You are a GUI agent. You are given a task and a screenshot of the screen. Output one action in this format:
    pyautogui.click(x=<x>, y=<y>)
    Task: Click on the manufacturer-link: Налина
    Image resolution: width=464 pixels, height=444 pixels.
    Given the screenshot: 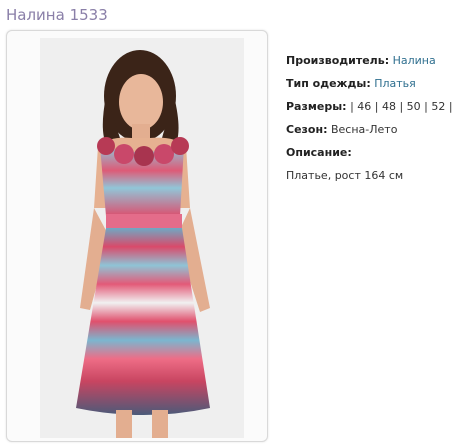 What is the action you would take?
    pyautogui.click(x=414, y=60)
    